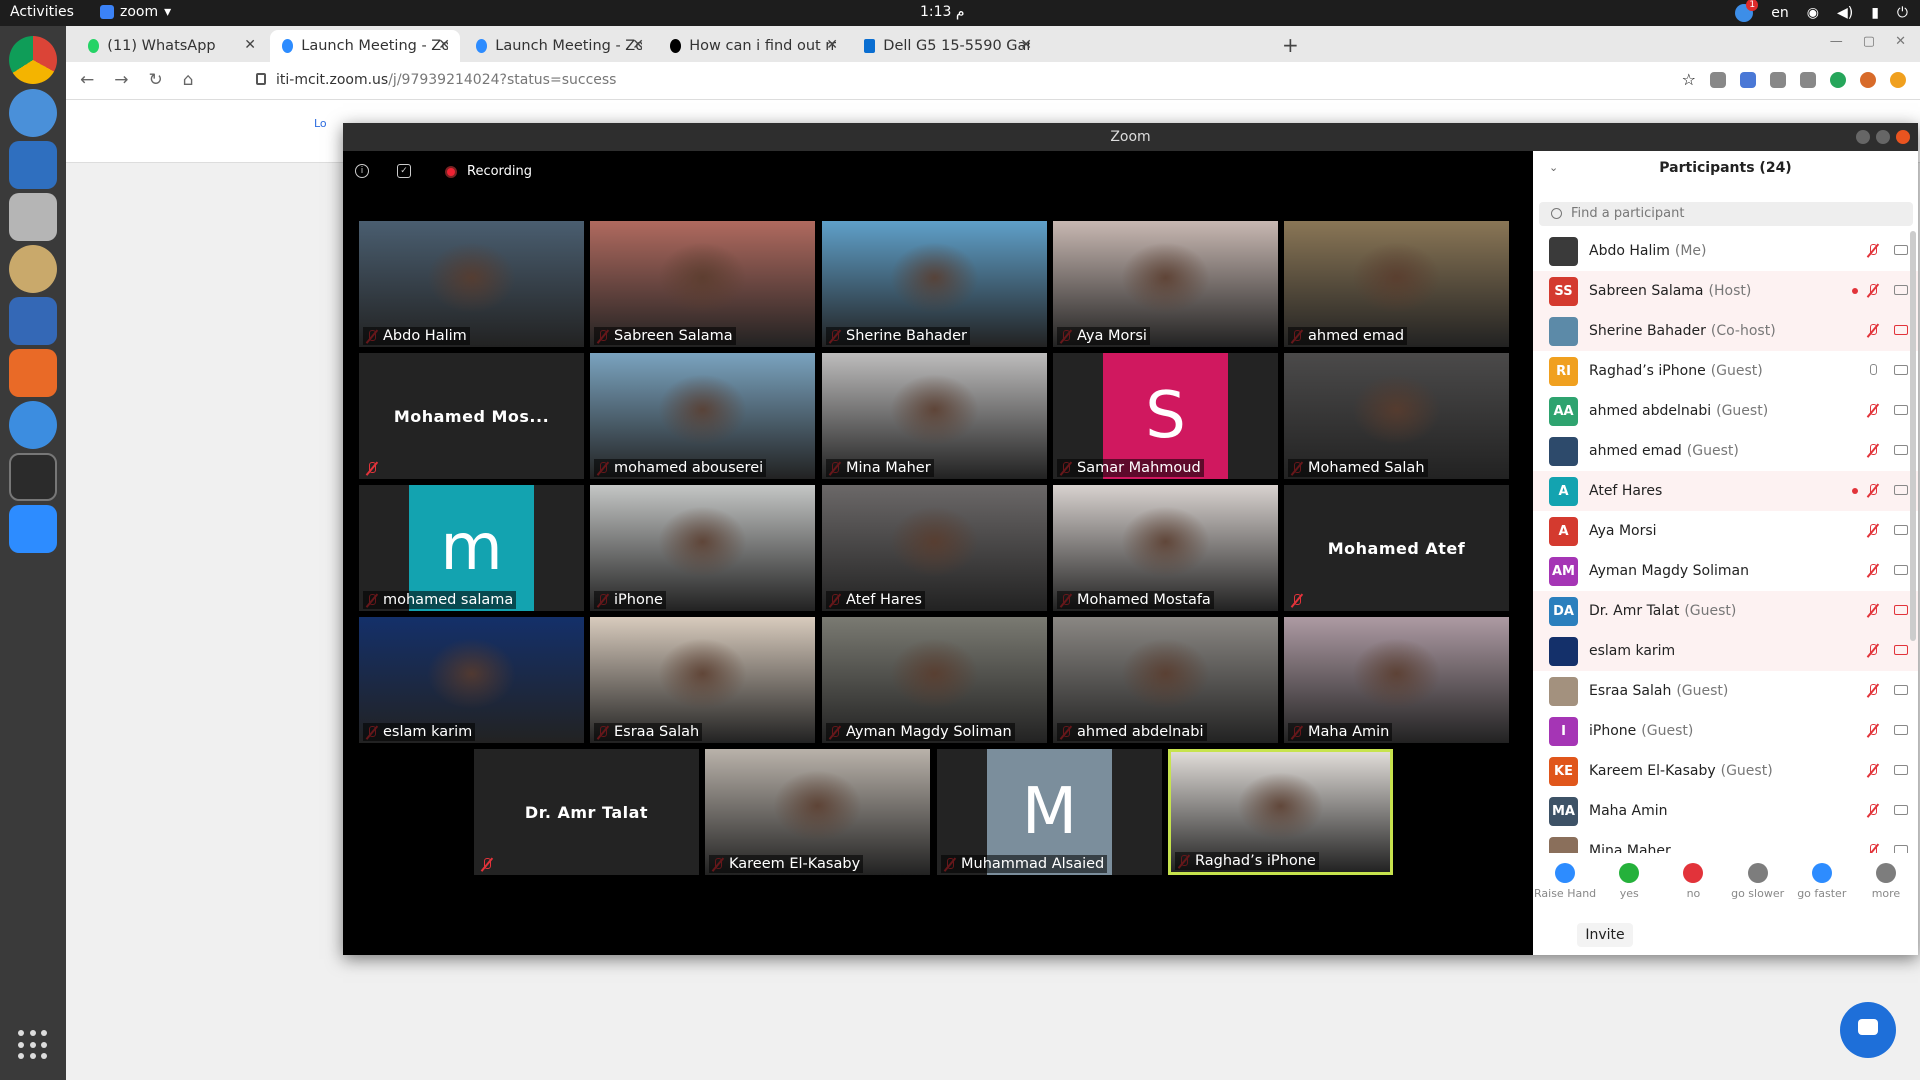 Image resolution: width=1920 pixels, height=1080 pixels. What do you see at coordinates (1725, 251) in the screenshot?
I see `participant-row: Abdo Halim (Me)` at bounding box center [1725, 251].